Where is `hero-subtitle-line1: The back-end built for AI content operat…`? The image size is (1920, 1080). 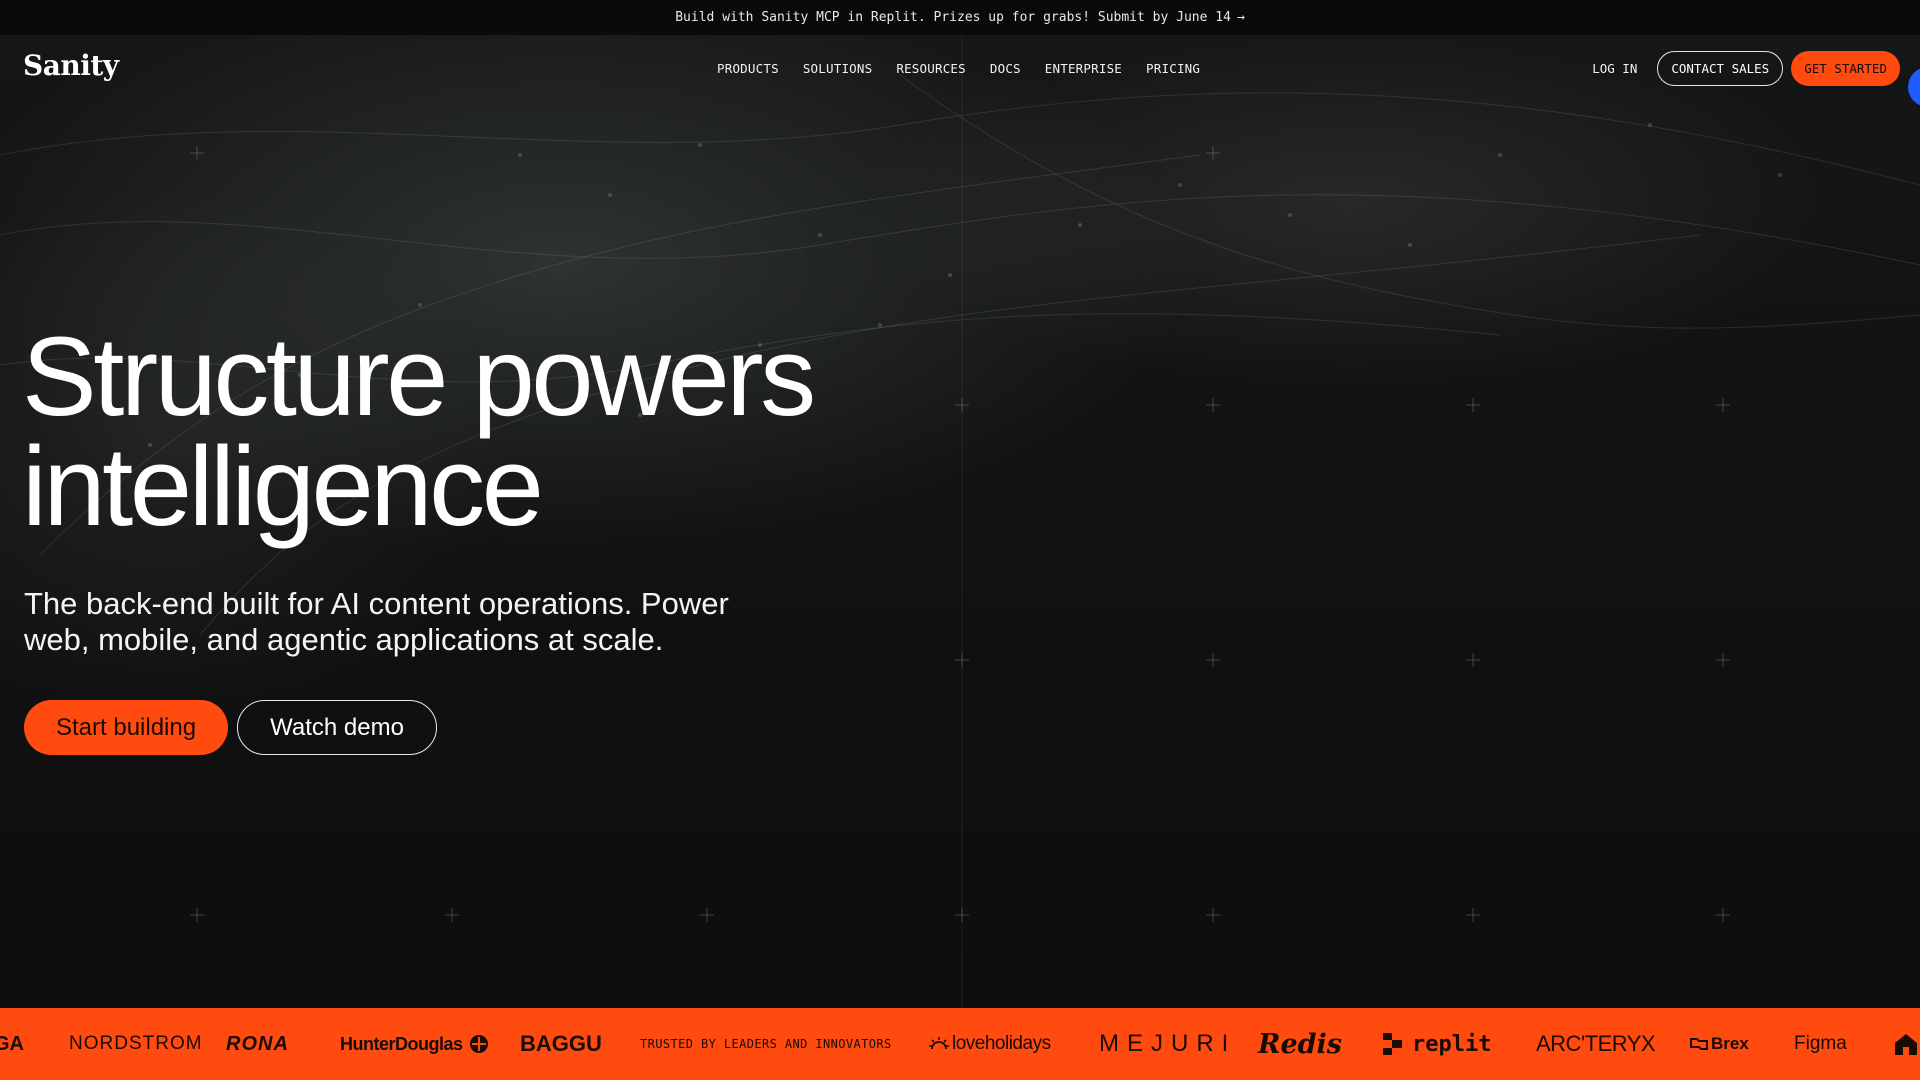 hero-subtitle-line1: The back-end built for AI content operat… is located at coordinates (376, 603).